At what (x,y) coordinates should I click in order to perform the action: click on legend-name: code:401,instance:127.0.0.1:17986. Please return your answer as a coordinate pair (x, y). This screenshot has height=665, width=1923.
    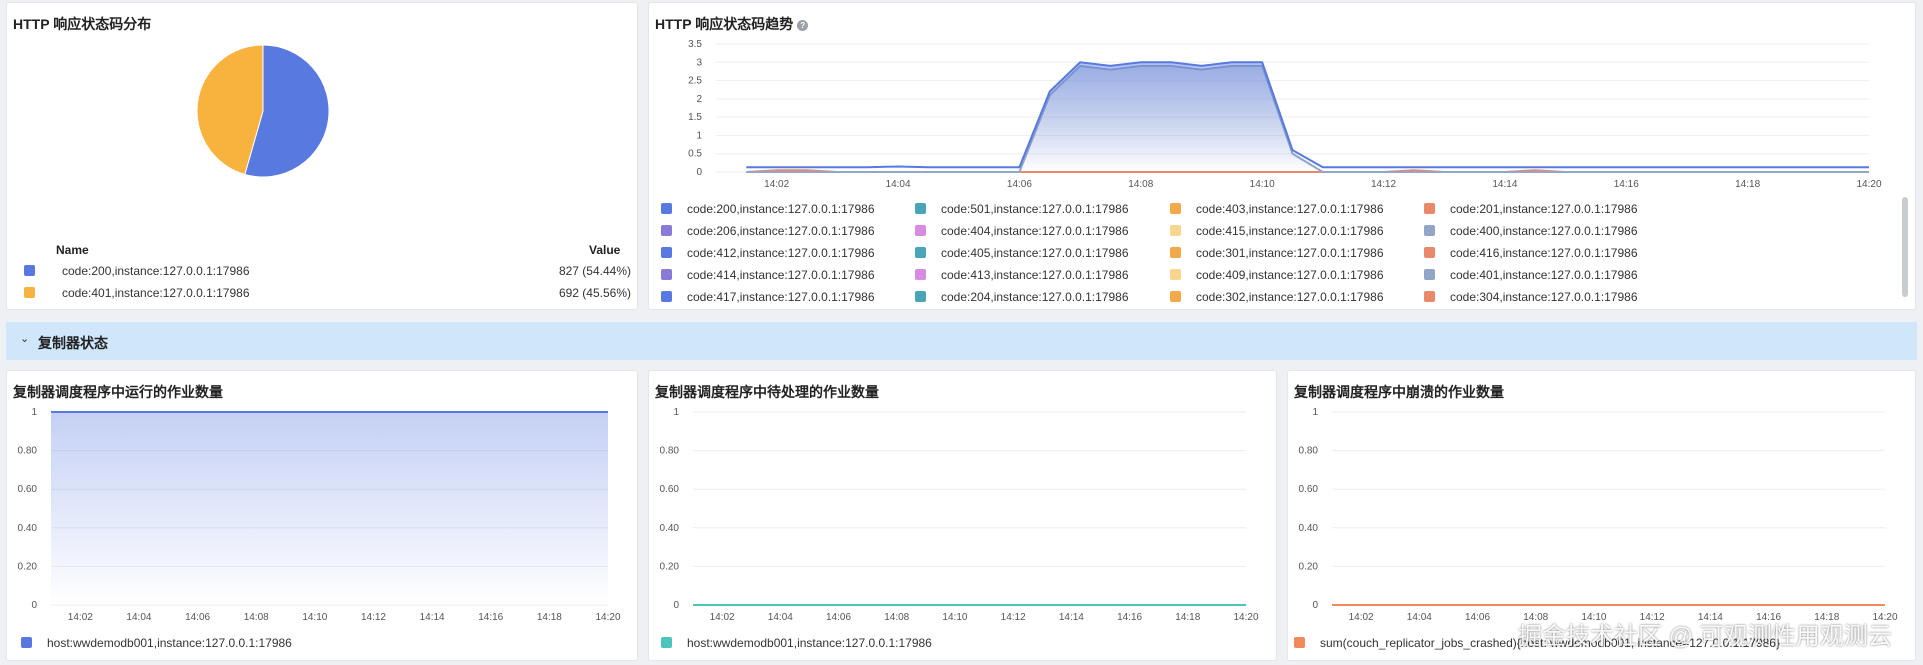
    Looking at the image, I should click on (156, 293).